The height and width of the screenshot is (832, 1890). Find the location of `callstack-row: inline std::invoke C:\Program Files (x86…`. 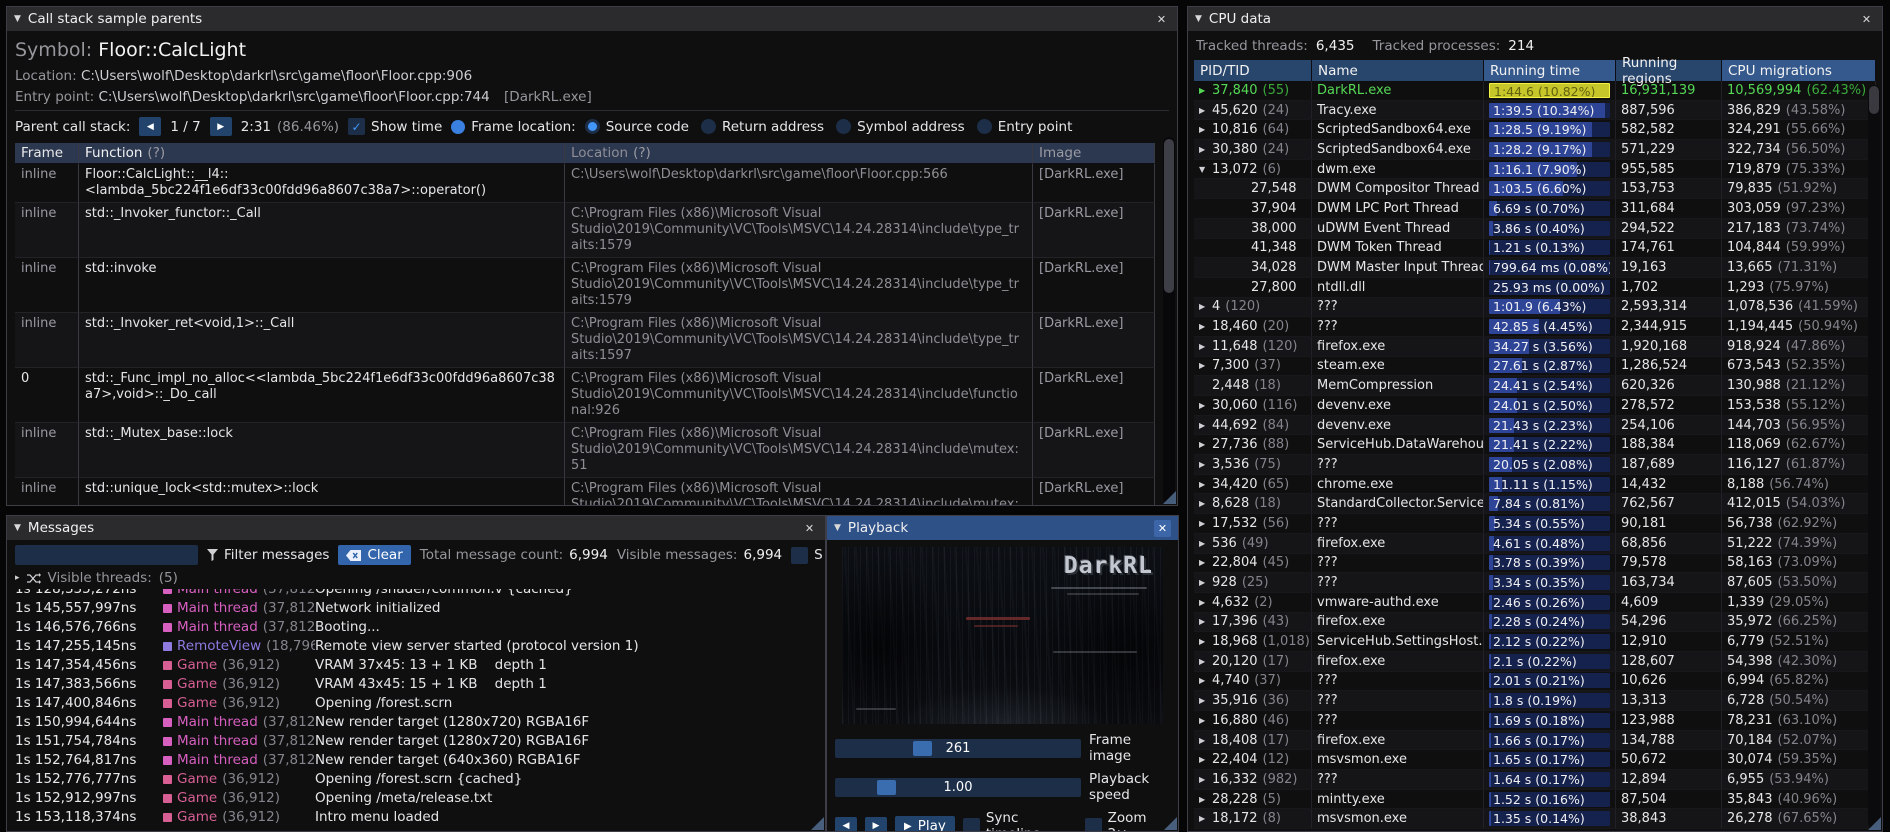

callstack-row: inline std::invoke C:\Program Files (x86… is located at coordinates (585, 285).